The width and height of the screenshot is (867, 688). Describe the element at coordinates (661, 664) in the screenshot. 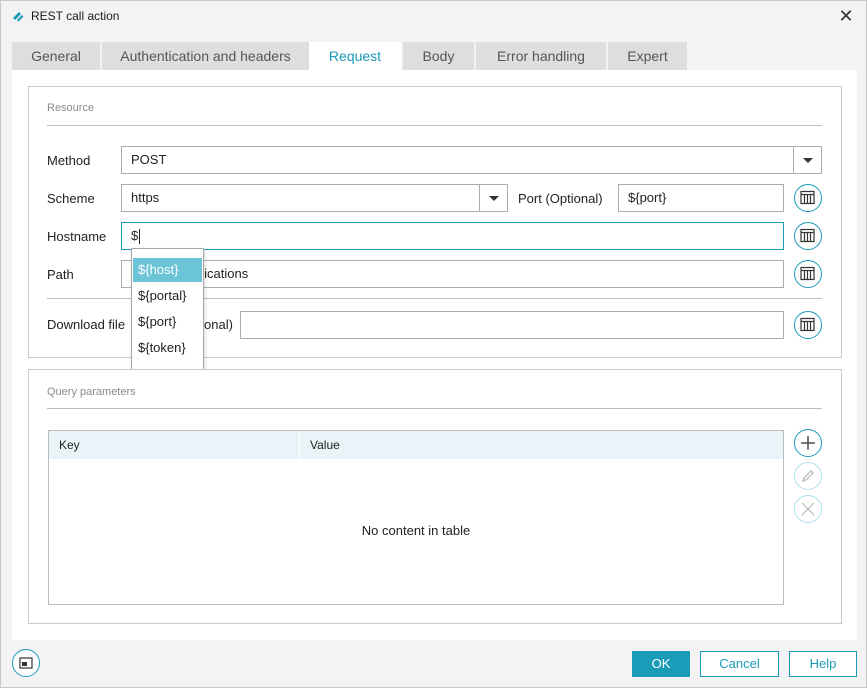

I see `ok-button: OK` at that location.